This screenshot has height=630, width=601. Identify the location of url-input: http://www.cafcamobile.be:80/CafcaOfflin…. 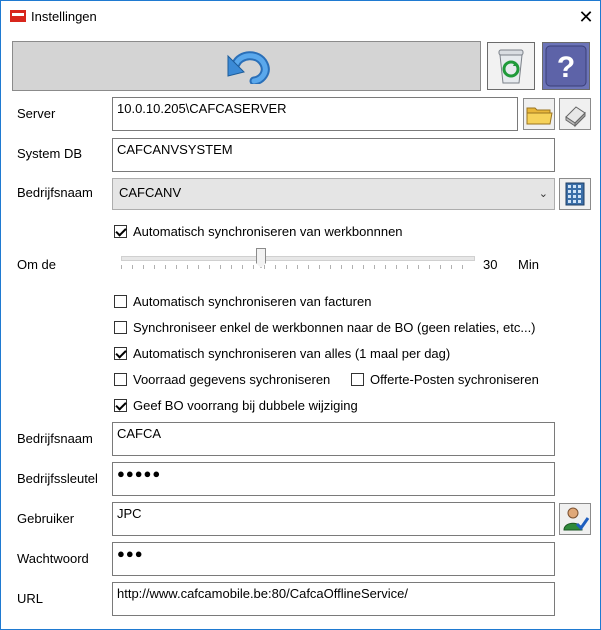
(333, 599).